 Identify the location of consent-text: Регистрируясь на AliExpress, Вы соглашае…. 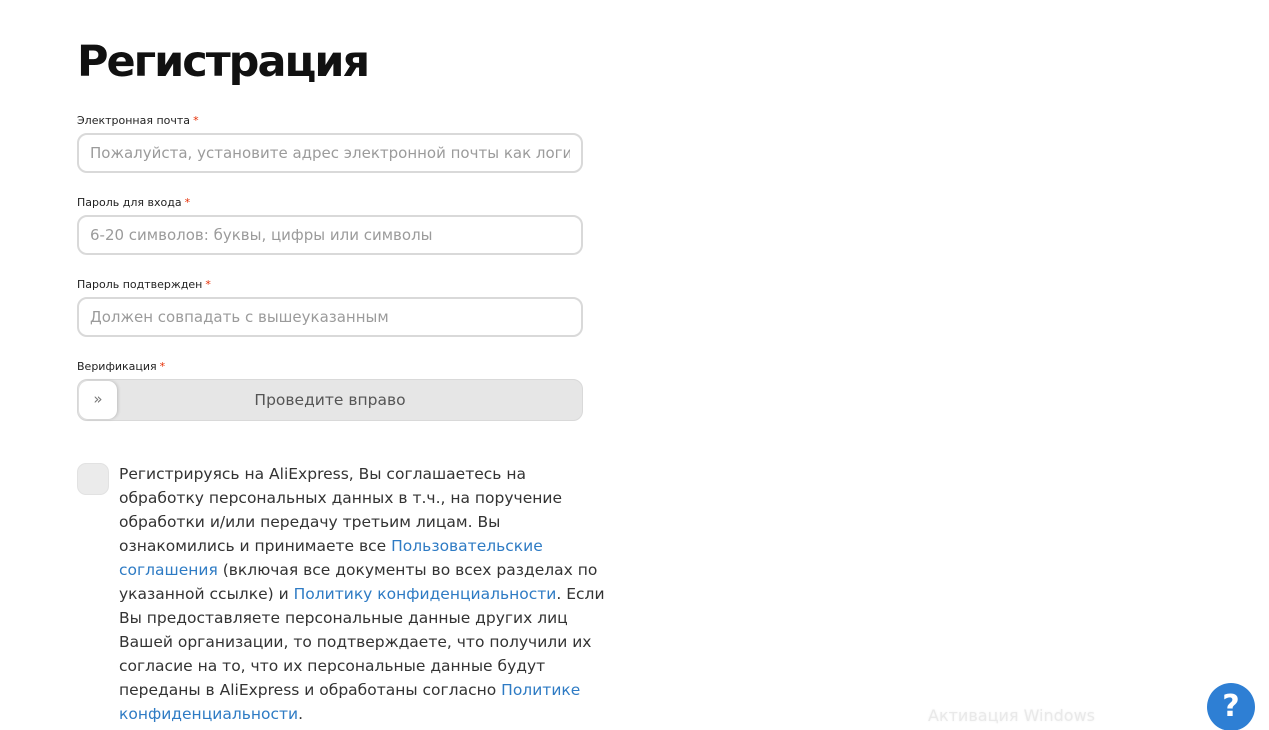
(362, 594).